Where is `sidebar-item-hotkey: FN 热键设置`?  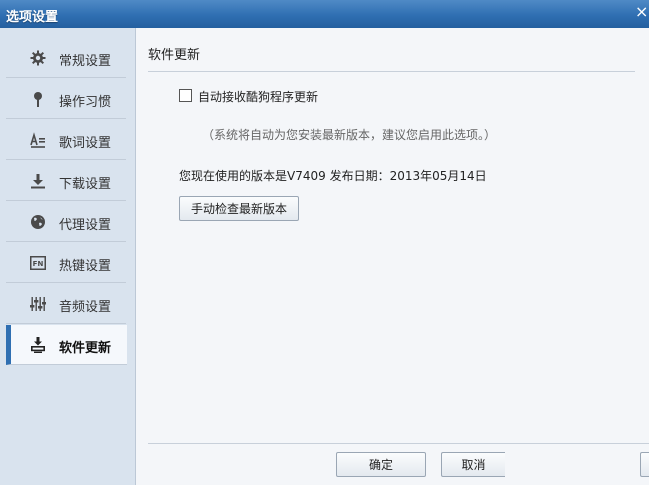
sidebar-item-hotkey: FN 热键设置 is located at coordinates (66, 263).